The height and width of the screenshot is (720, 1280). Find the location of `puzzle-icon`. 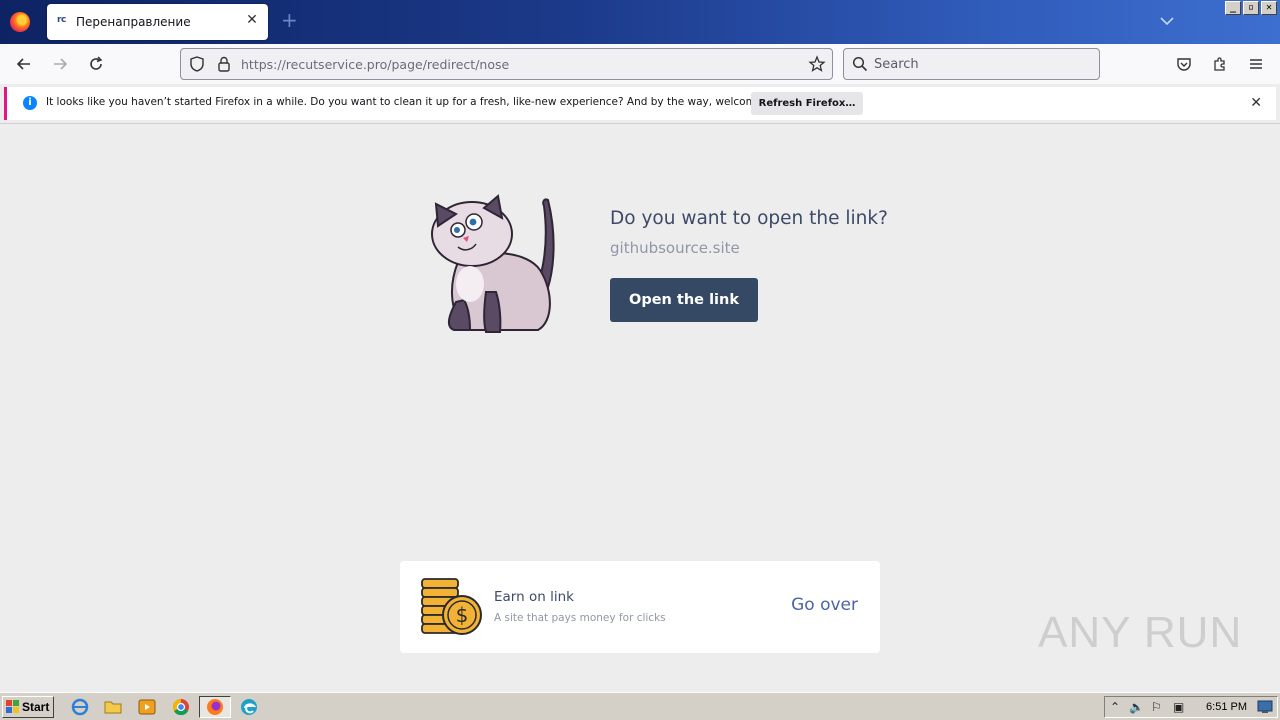

puzzle-icon is located at coordinates (1219, 64).